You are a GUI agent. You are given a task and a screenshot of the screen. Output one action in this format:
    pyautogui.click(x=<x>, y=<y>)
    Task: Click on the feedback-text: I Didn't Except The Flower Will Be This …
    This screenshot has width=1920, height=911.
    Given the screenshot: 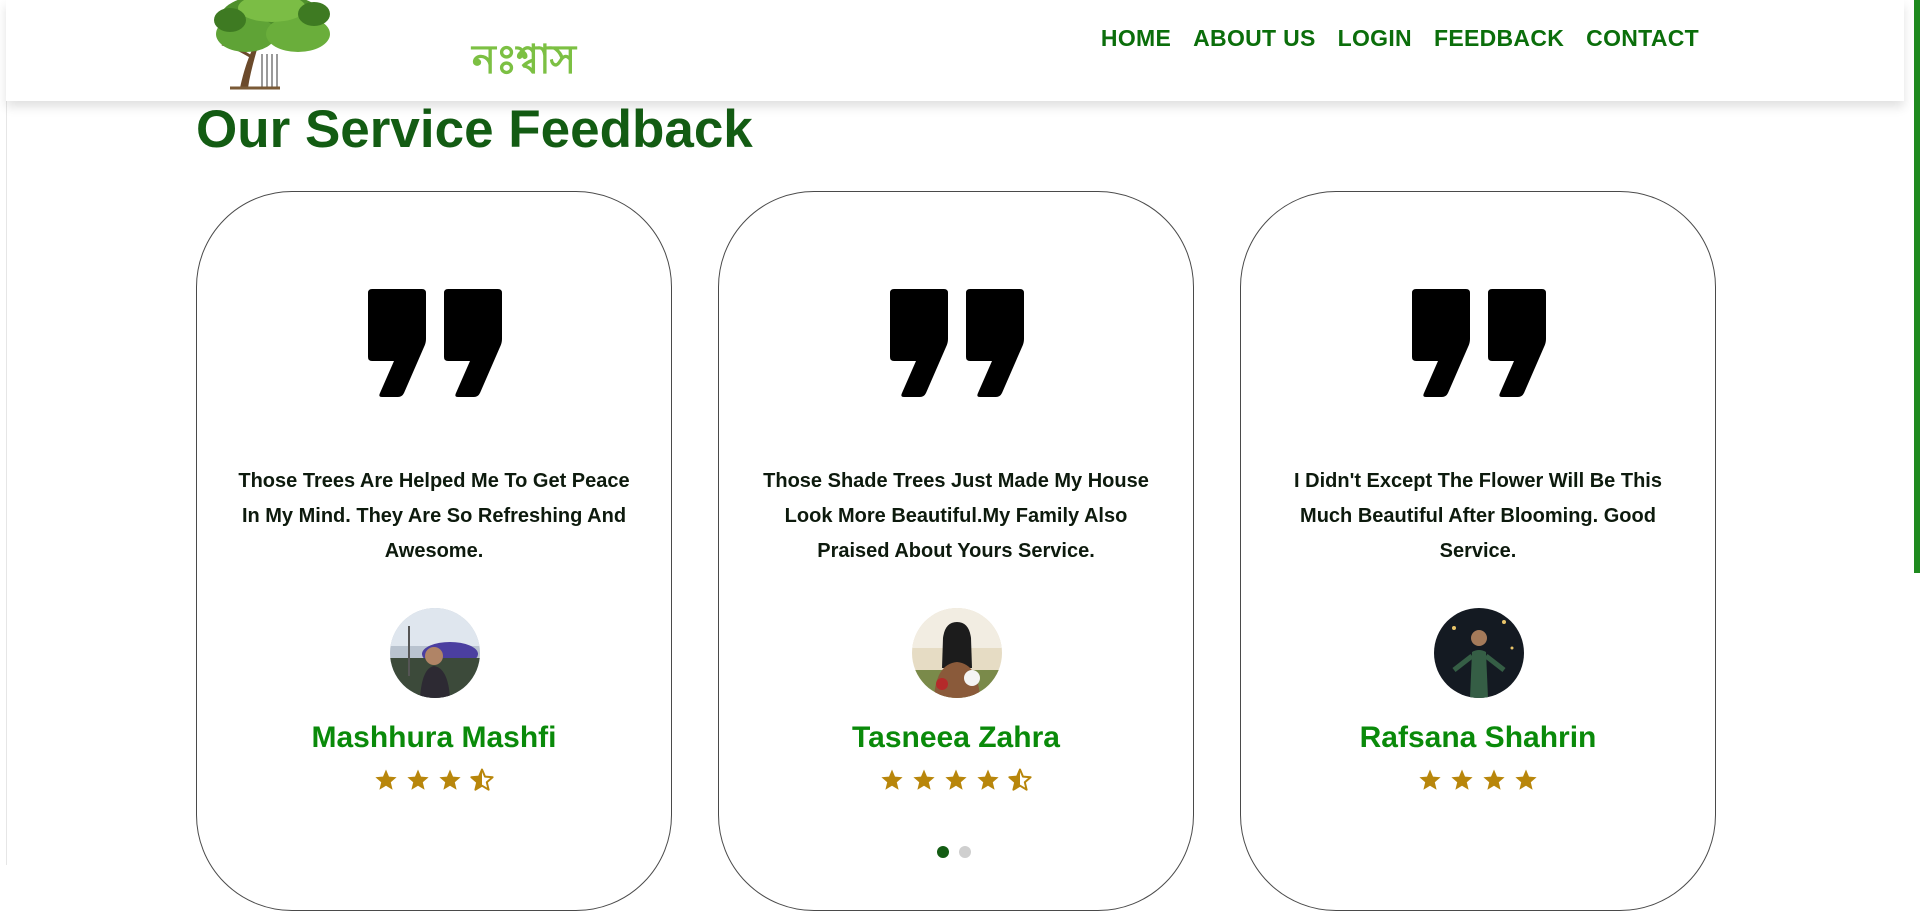 What is the action you would take?
    pyautogui.click(x=1478, y=516)
    